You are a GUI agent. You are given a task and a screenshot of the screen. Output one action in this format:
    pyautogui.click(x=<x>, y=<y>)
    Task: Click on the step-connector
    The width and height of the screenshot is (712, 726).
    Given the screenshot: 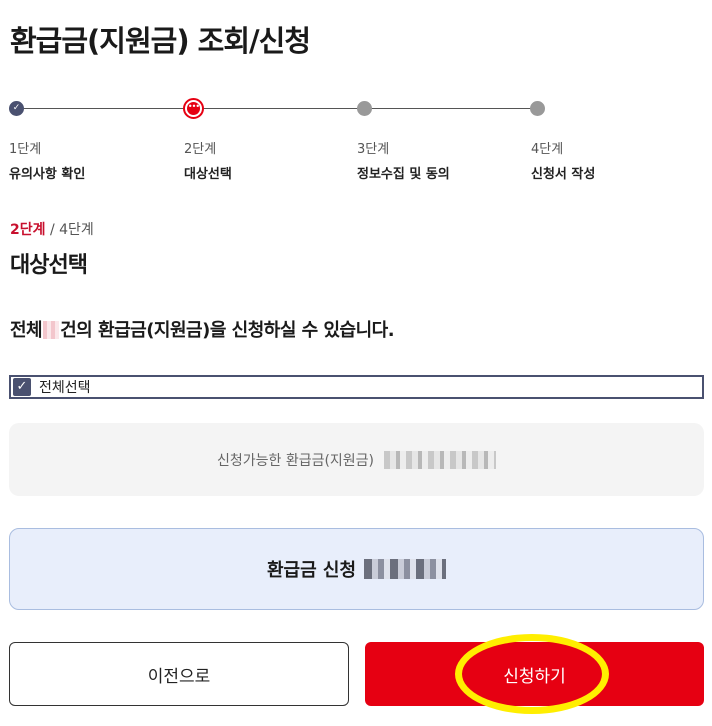 What is the action you would take?
    pyautogui.click(x=278, y=108)
    